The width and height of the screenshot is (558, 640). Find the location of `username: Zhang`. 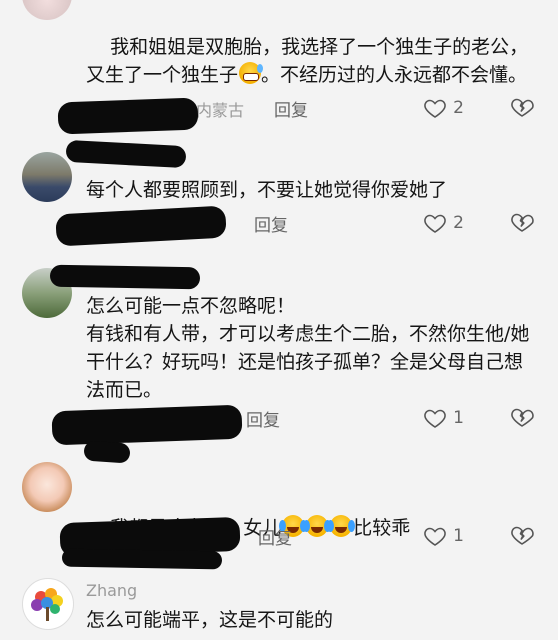

username: Zhang is located at coordinates (111, 590).